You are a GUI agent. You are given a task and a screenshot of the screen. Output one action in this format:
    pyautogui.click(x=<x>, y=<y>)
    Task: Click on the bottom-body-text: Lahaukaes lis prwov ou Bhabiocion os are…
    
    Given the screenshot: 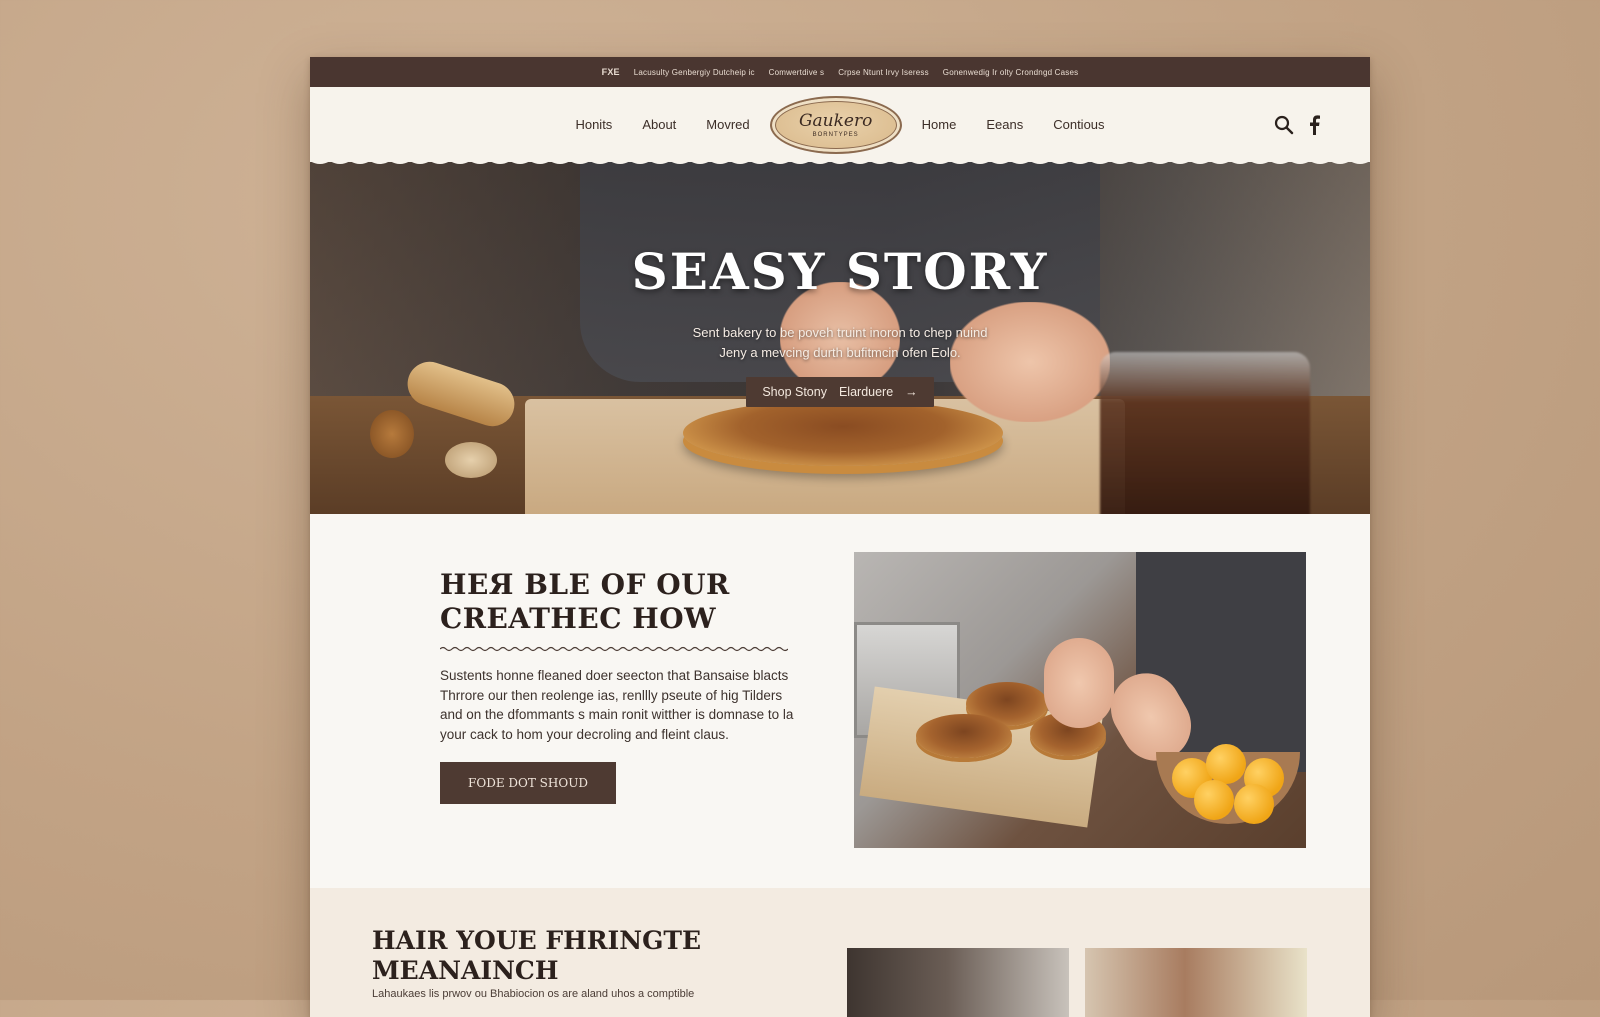 What is the action you would take?
    pyautogui.click(x=533, y=994)
    